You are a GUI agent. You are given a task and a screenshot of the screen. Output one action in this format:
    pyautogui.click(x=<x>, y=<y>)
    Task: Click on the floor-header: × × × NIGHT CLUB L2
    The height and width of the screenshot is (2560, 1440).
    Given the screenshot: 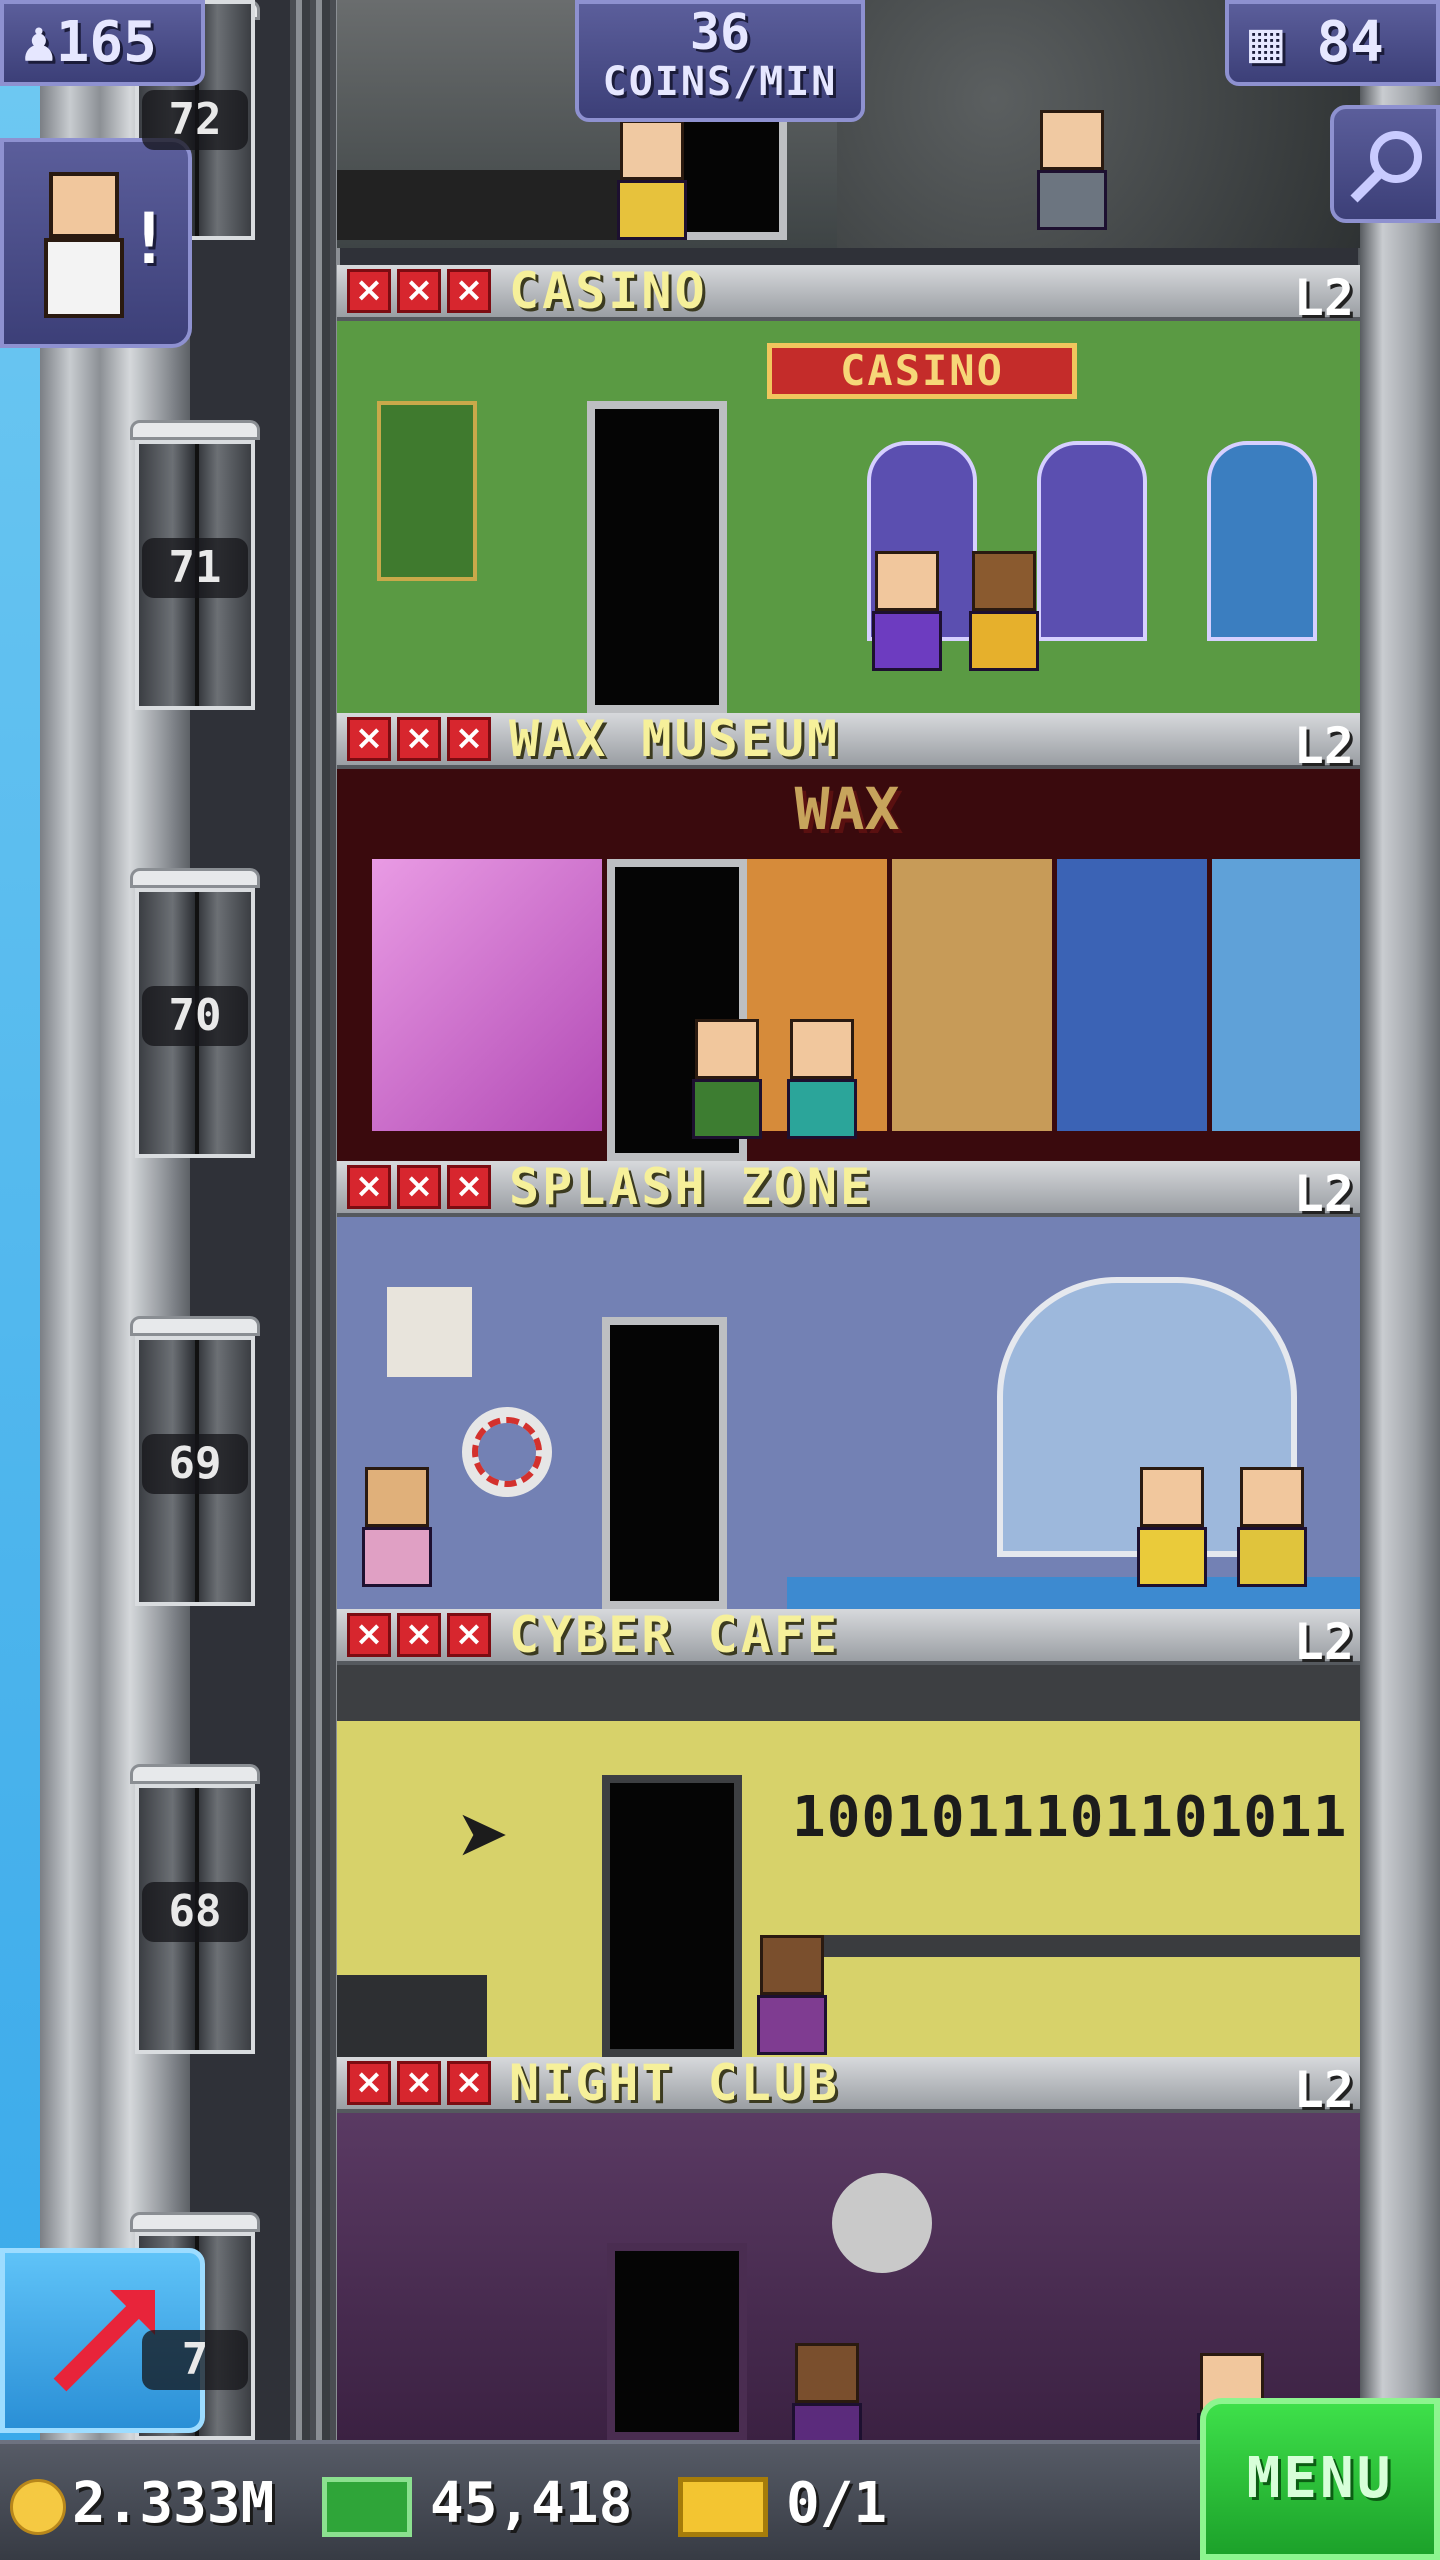 What is the action you would take?
    pyautogui.click(x=848, y=2086)
    